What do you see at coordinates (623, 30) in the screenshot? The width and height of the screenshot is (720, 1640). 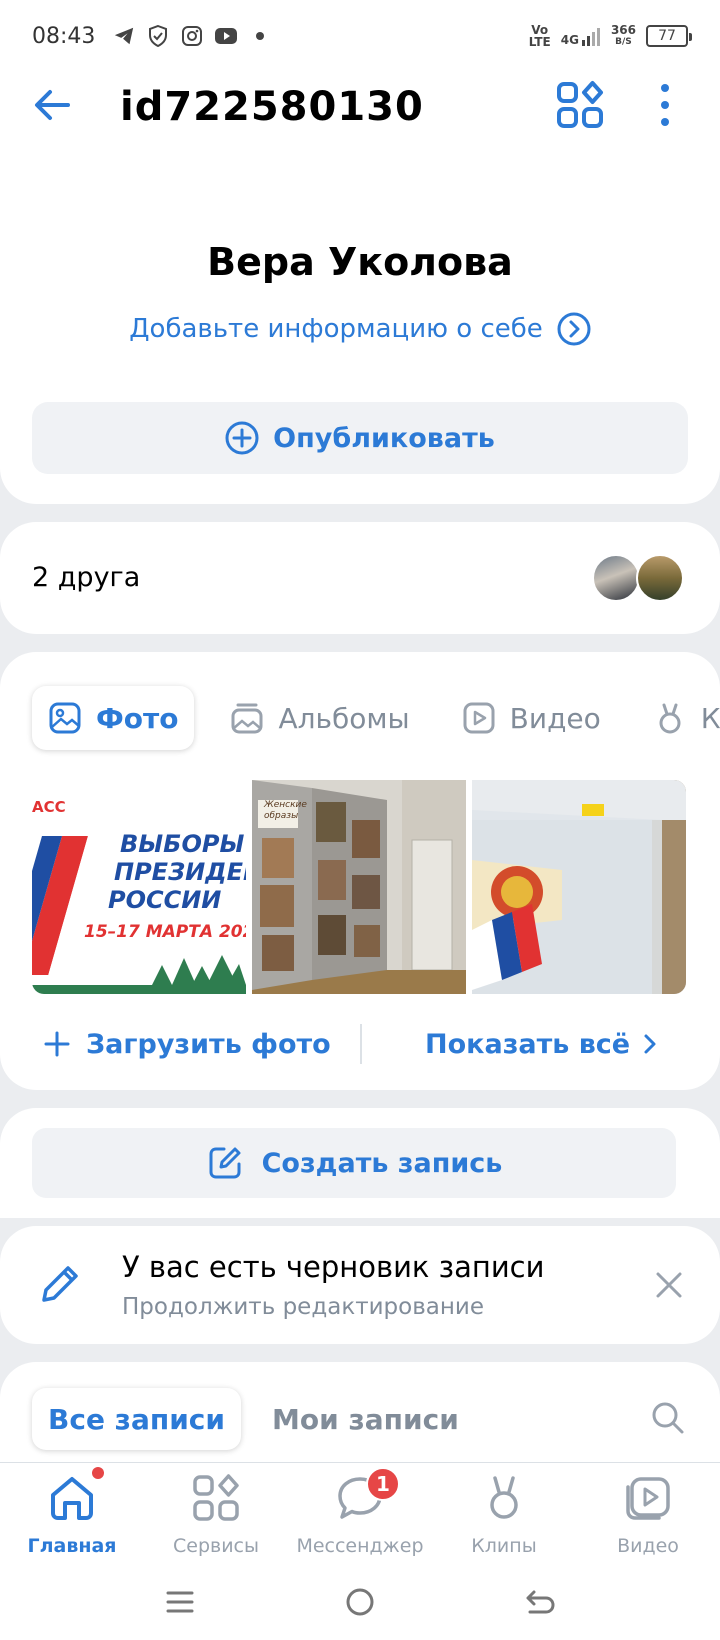 I see `speed-value: 366` at bounding box center [623, 30].